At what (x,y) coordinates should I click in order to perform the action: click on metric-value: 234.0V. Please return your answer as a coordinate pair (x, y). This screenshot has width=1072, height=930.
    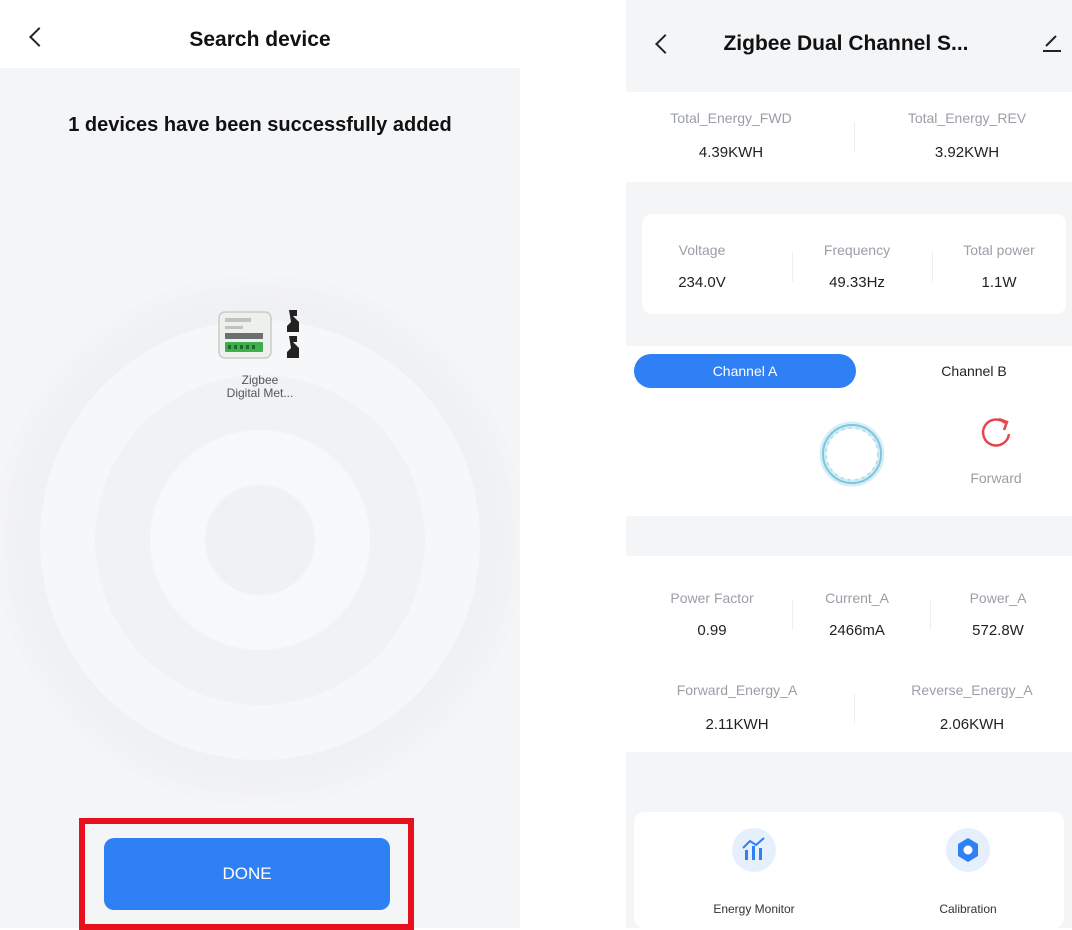
    Looking at the image, I should click on (702, 282).